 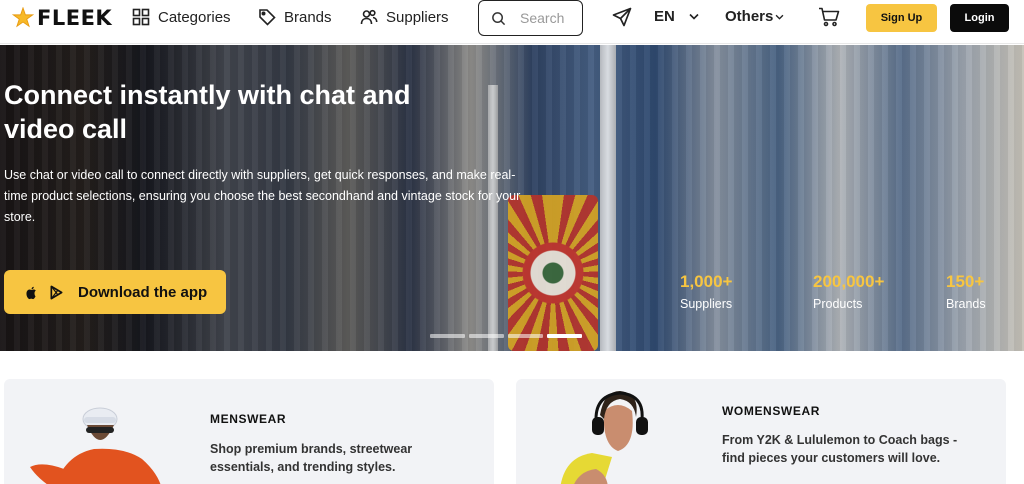 What do you see at coordinates (95, 445) in the screenshot?
I see `menswear-model-image` at bounding box center [95, 445].